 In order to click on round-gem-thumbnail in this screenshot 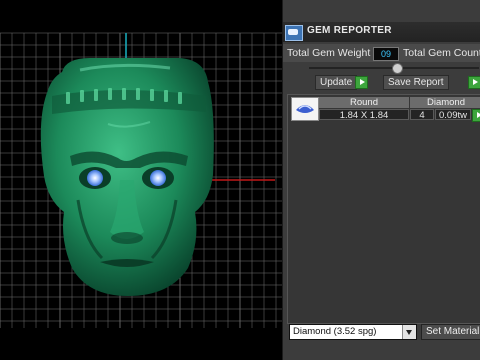, I will do `click(305, 109)`.